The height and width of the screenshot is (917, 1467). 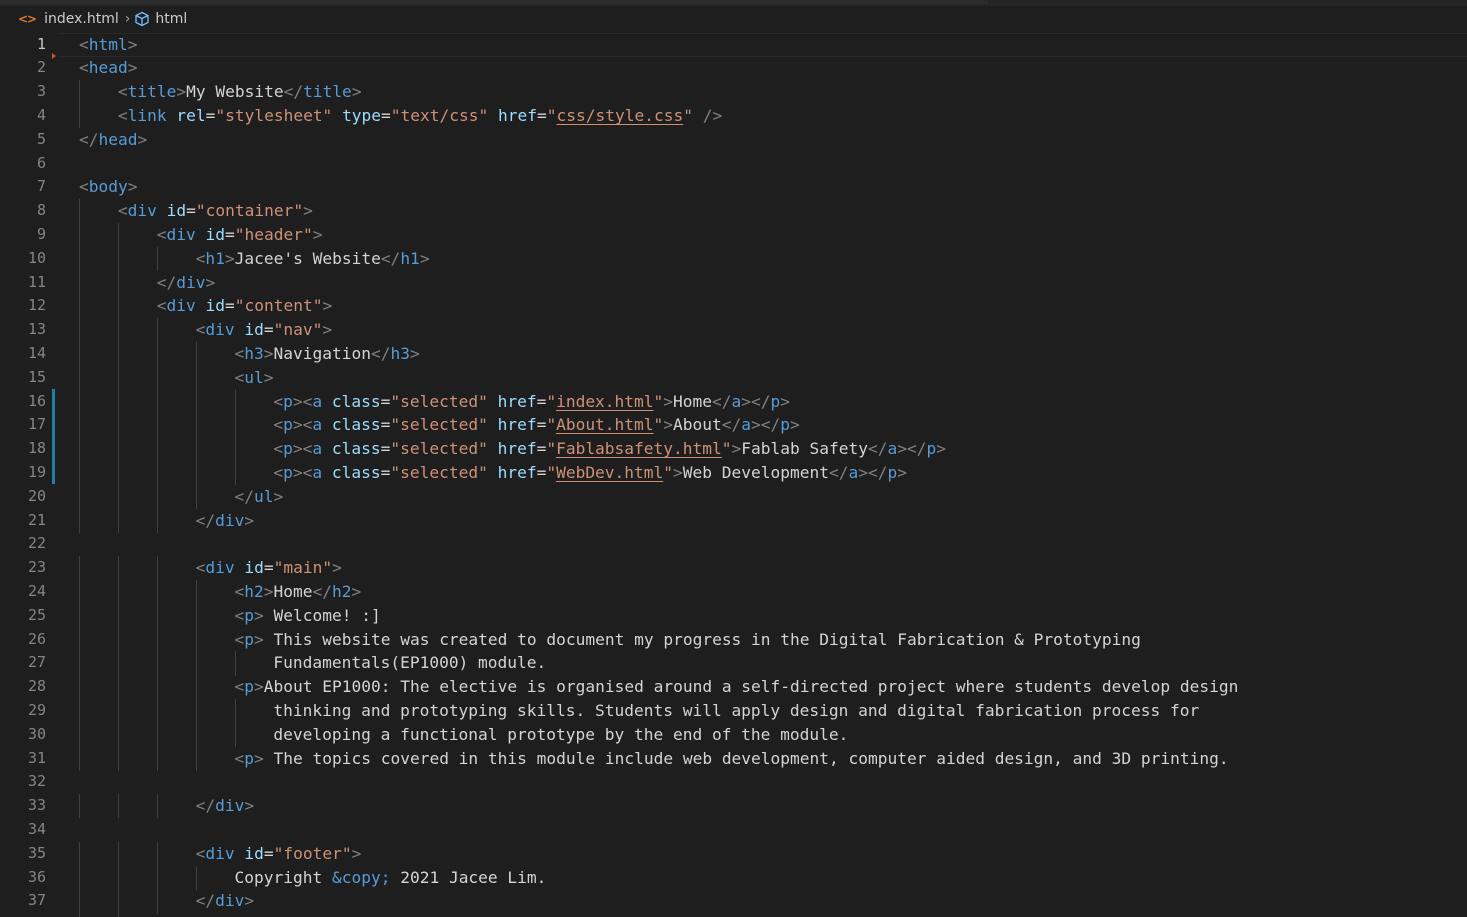 I want to click on line-number: 2, so click(x=23, y=68).